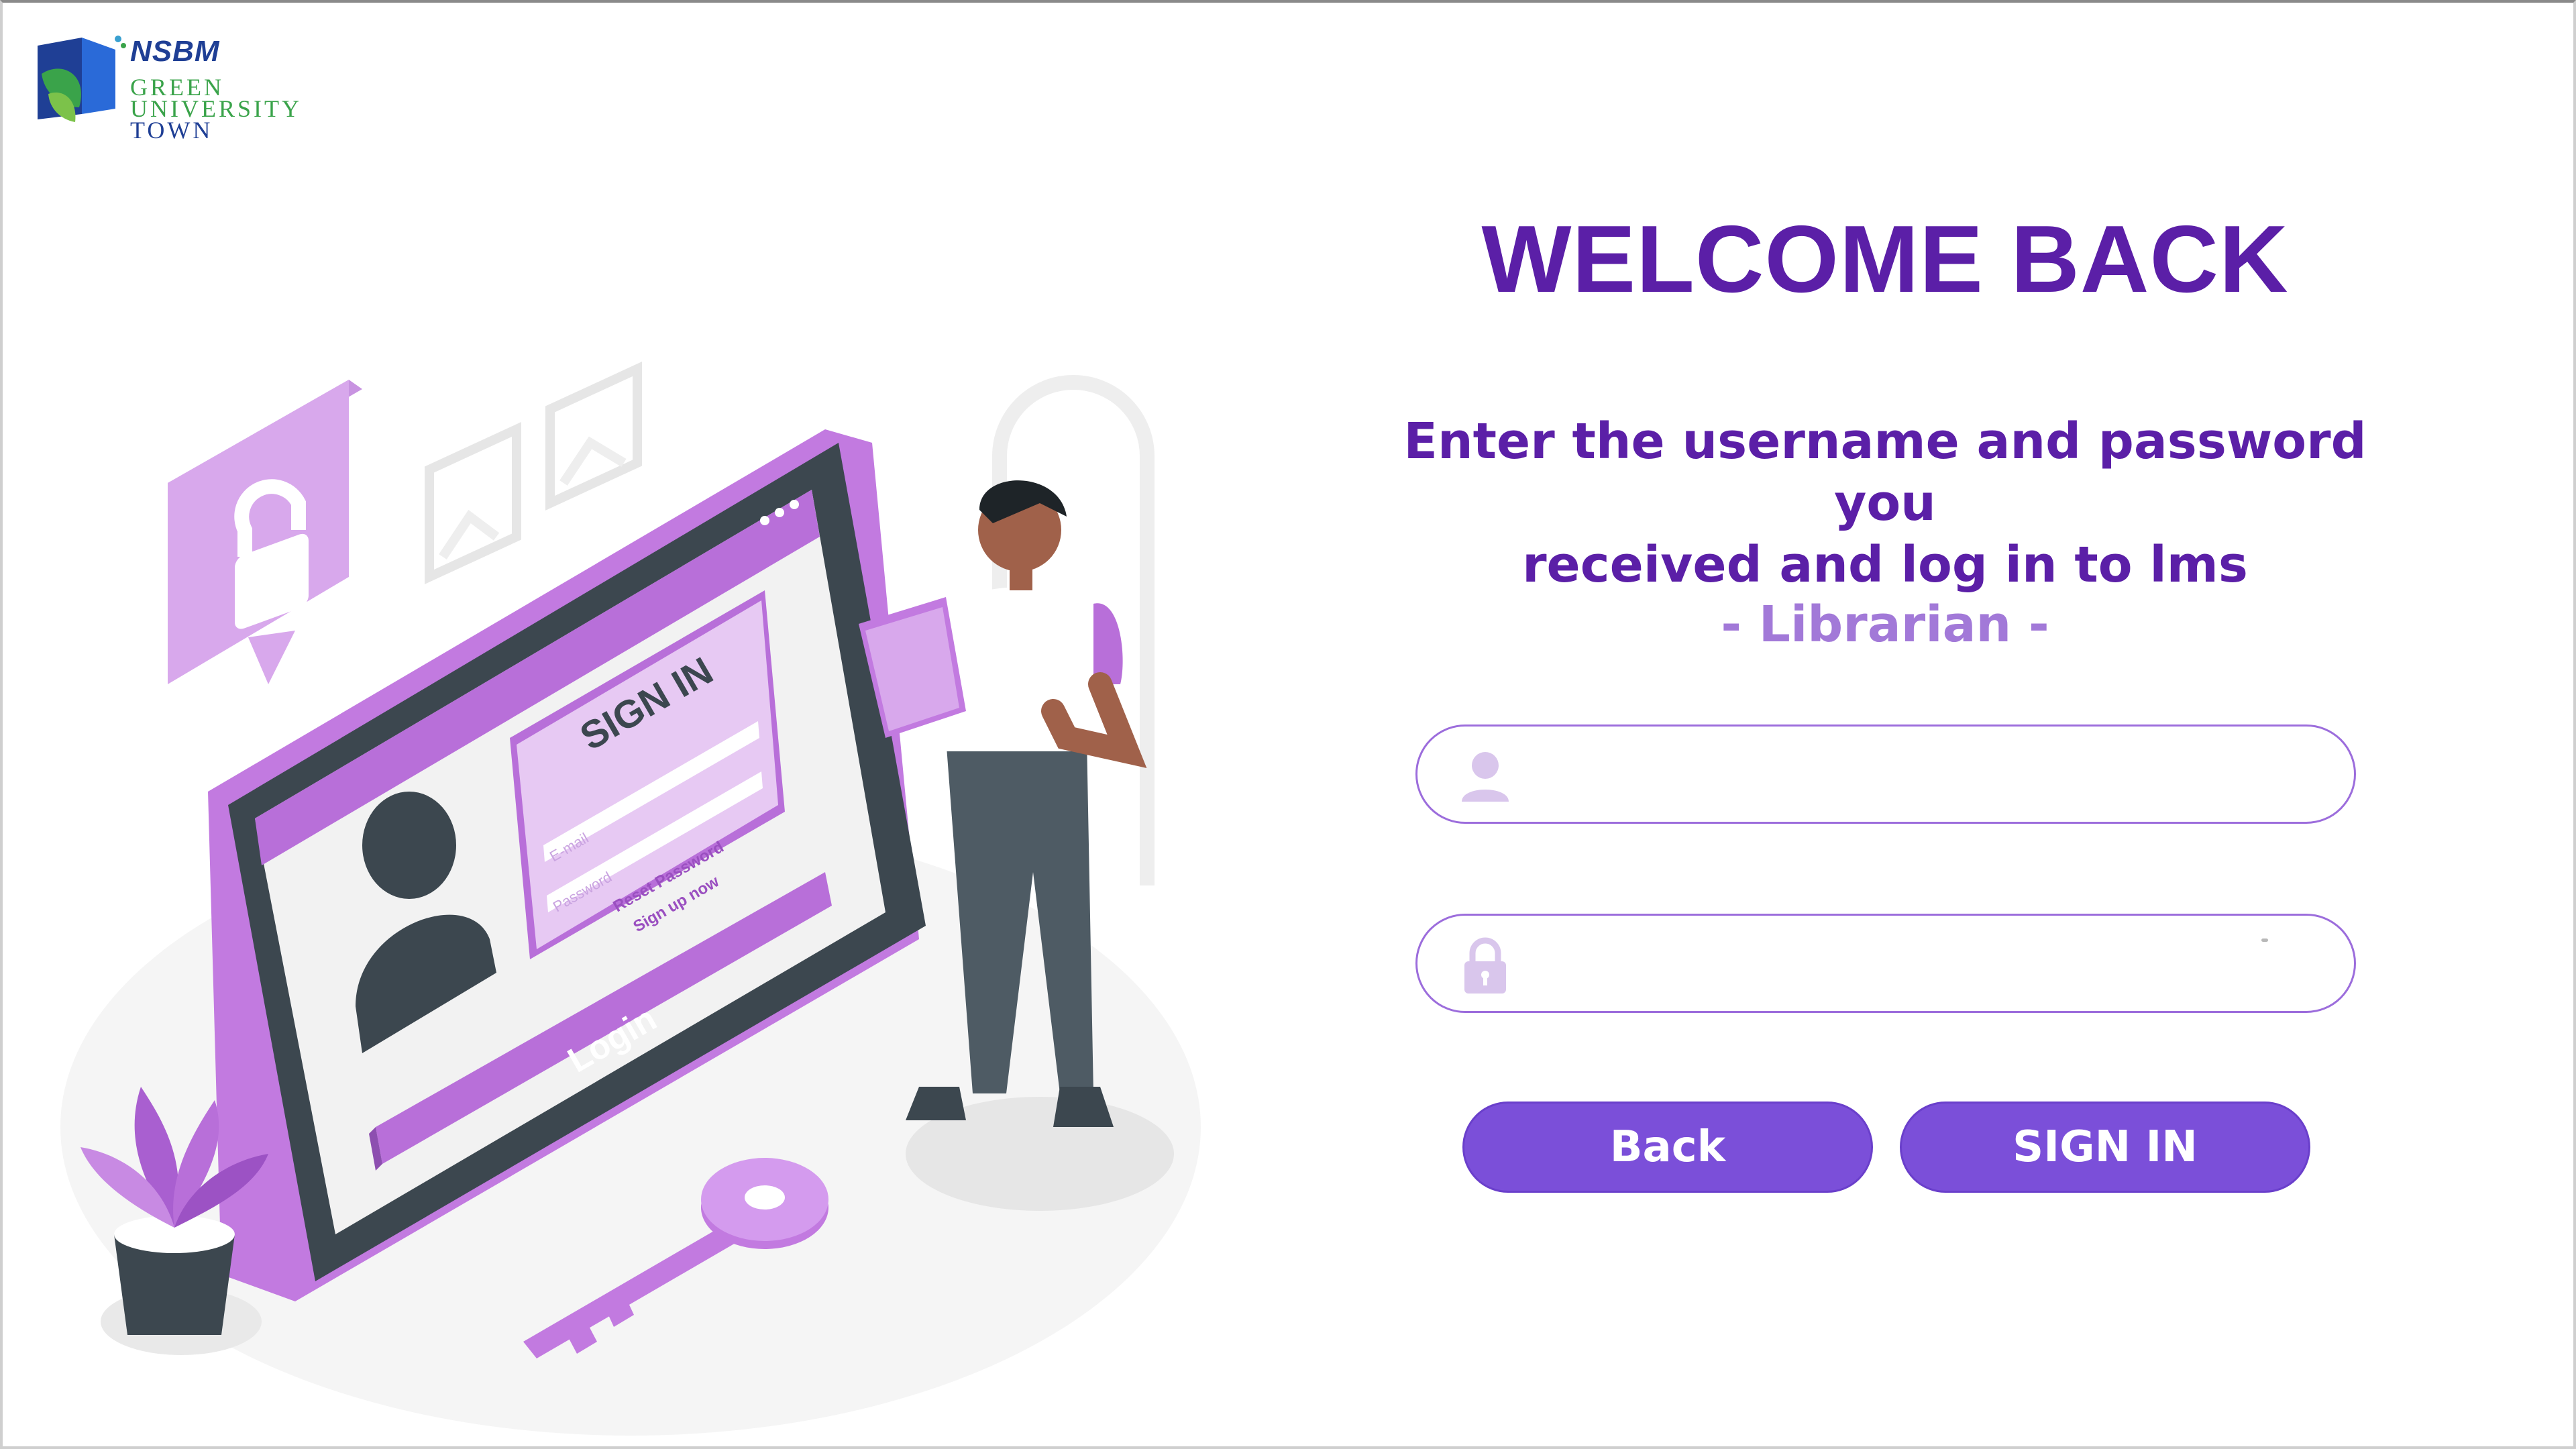 The height and width of the screenshot is (1449, 2576). What do you see at coordinates (1485, 965) in the screenshot?
I see `lock-icon` at bounding box center [1485, 965].